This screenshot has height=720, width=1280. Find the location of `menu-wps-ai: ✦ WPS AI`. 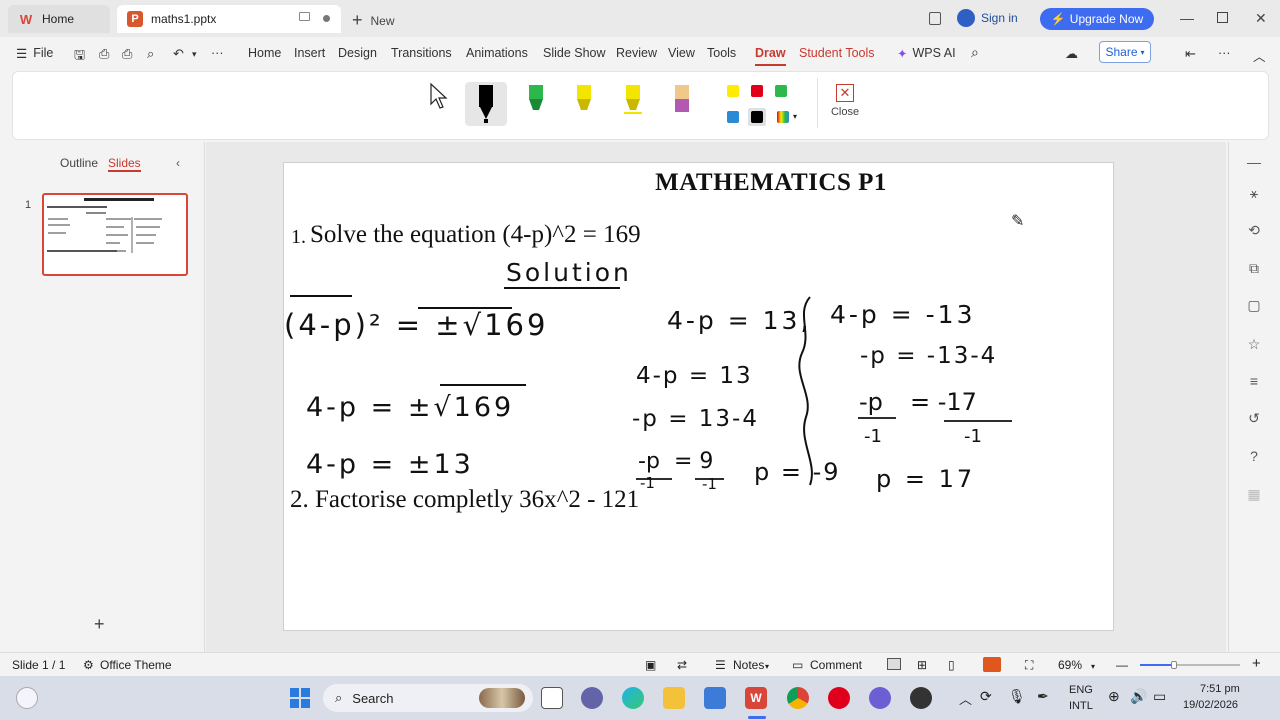

menu-wps-ai: ✦ WPS AI is located at coordinates (926, 53).